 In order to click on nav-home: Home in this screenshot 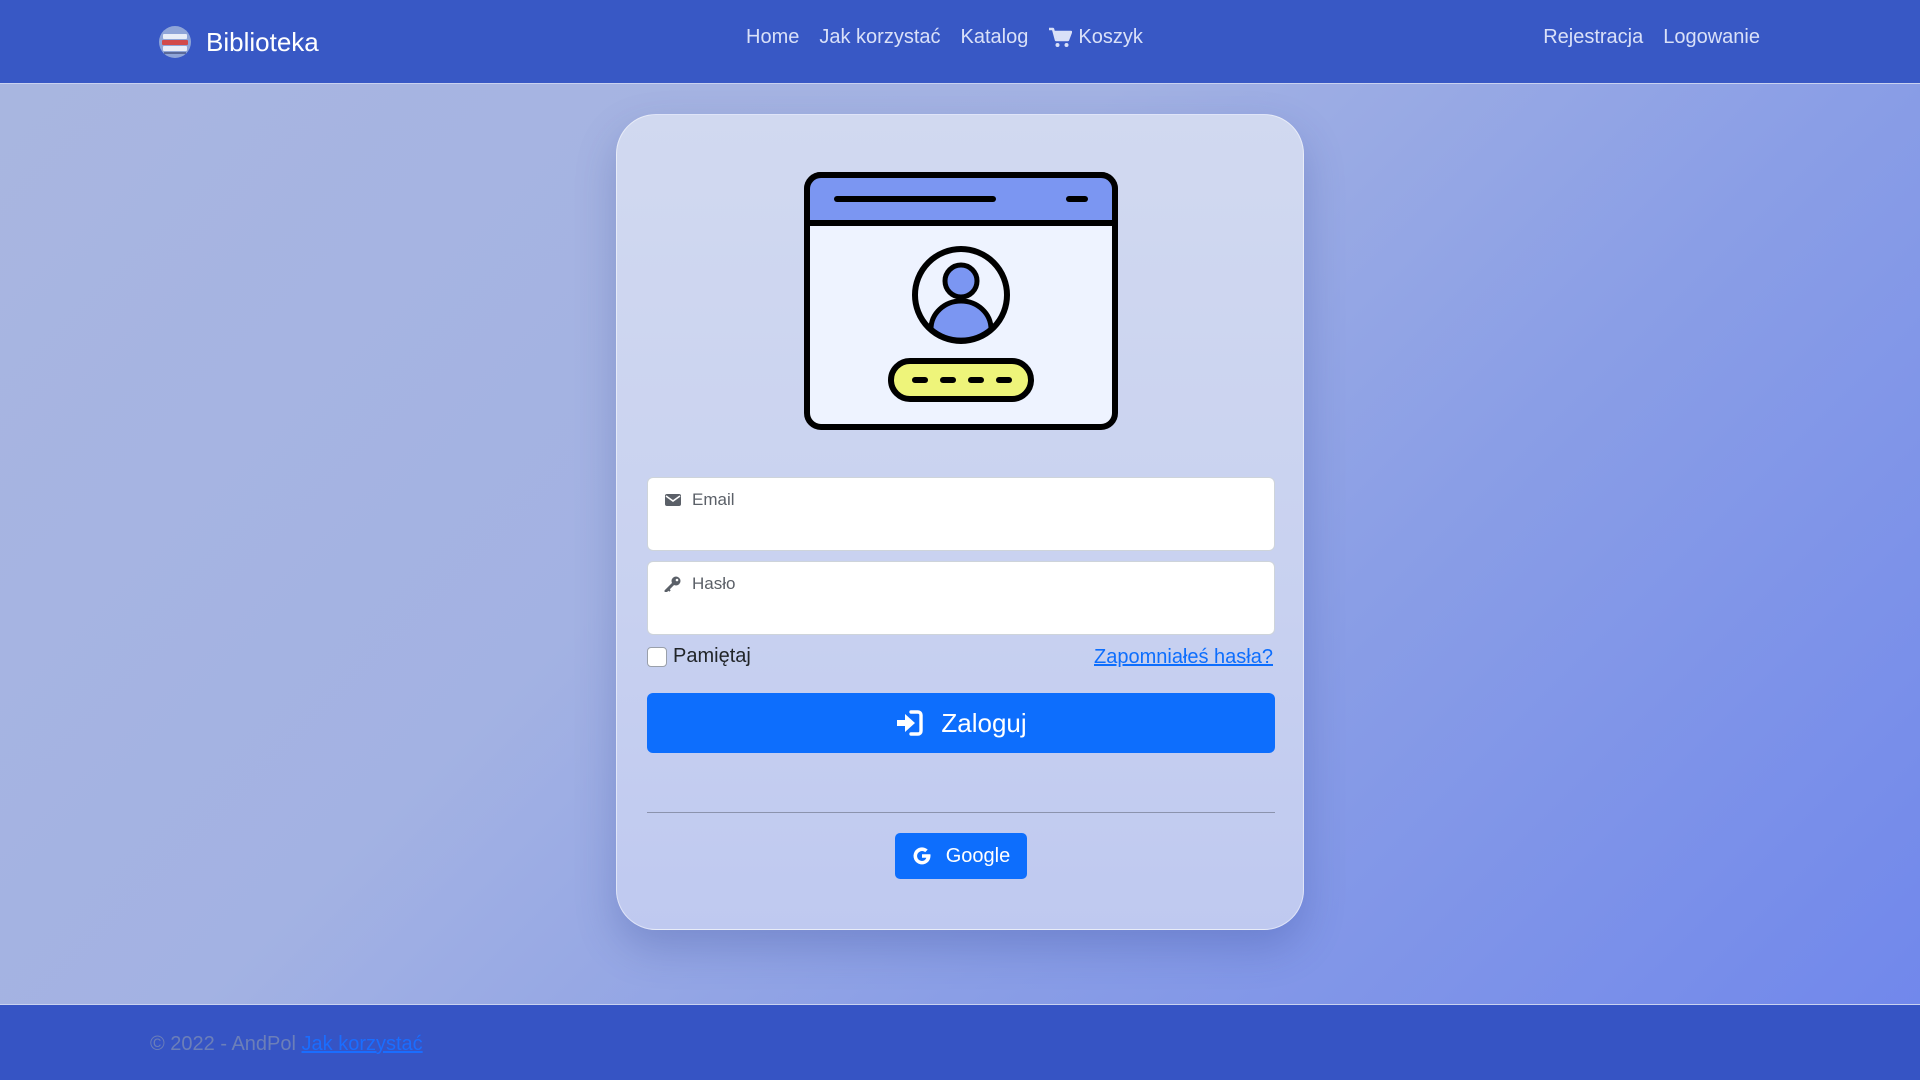, I will do `click(772, 37)`.